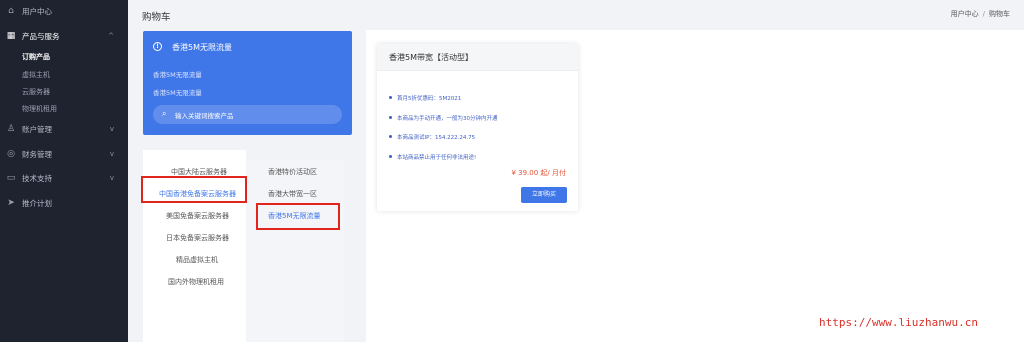 Image resolution: width=1024 pixels, height=342 pixels. Describe the element at coordinates (64, 178) in the screenshot. I see `sidebar-item-support: ▭ 技术支持 v` at that location.